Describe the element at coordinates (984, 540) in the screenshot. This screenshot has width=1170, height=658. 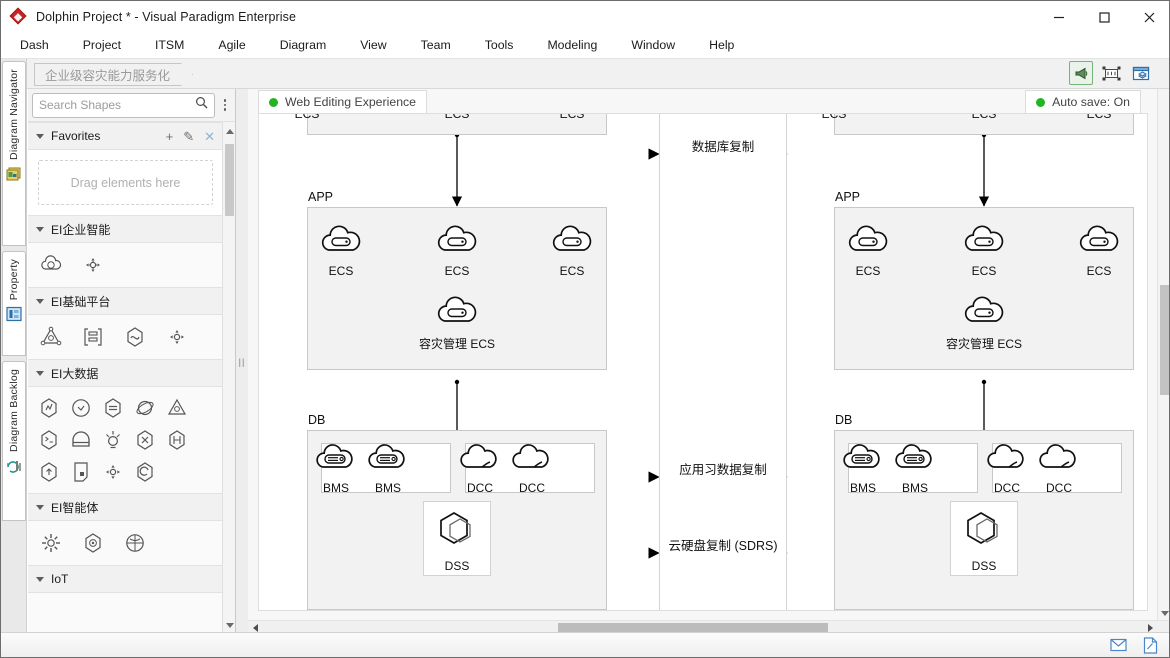
I see `right-dss: DSS` at that location.